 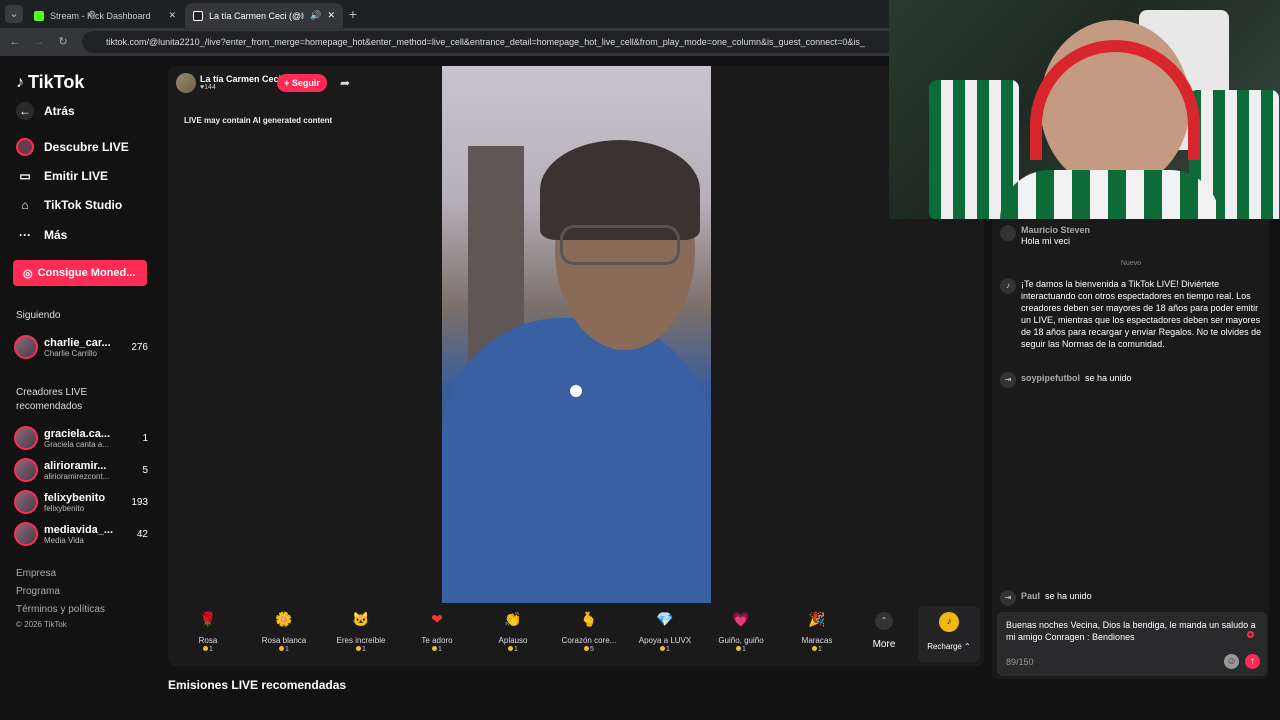 What do you see at coordinates (1131, 598) in the screenshot?
I see `chat-message: ⇥ Paul se ha unido` at bounding box center [1131, 598].